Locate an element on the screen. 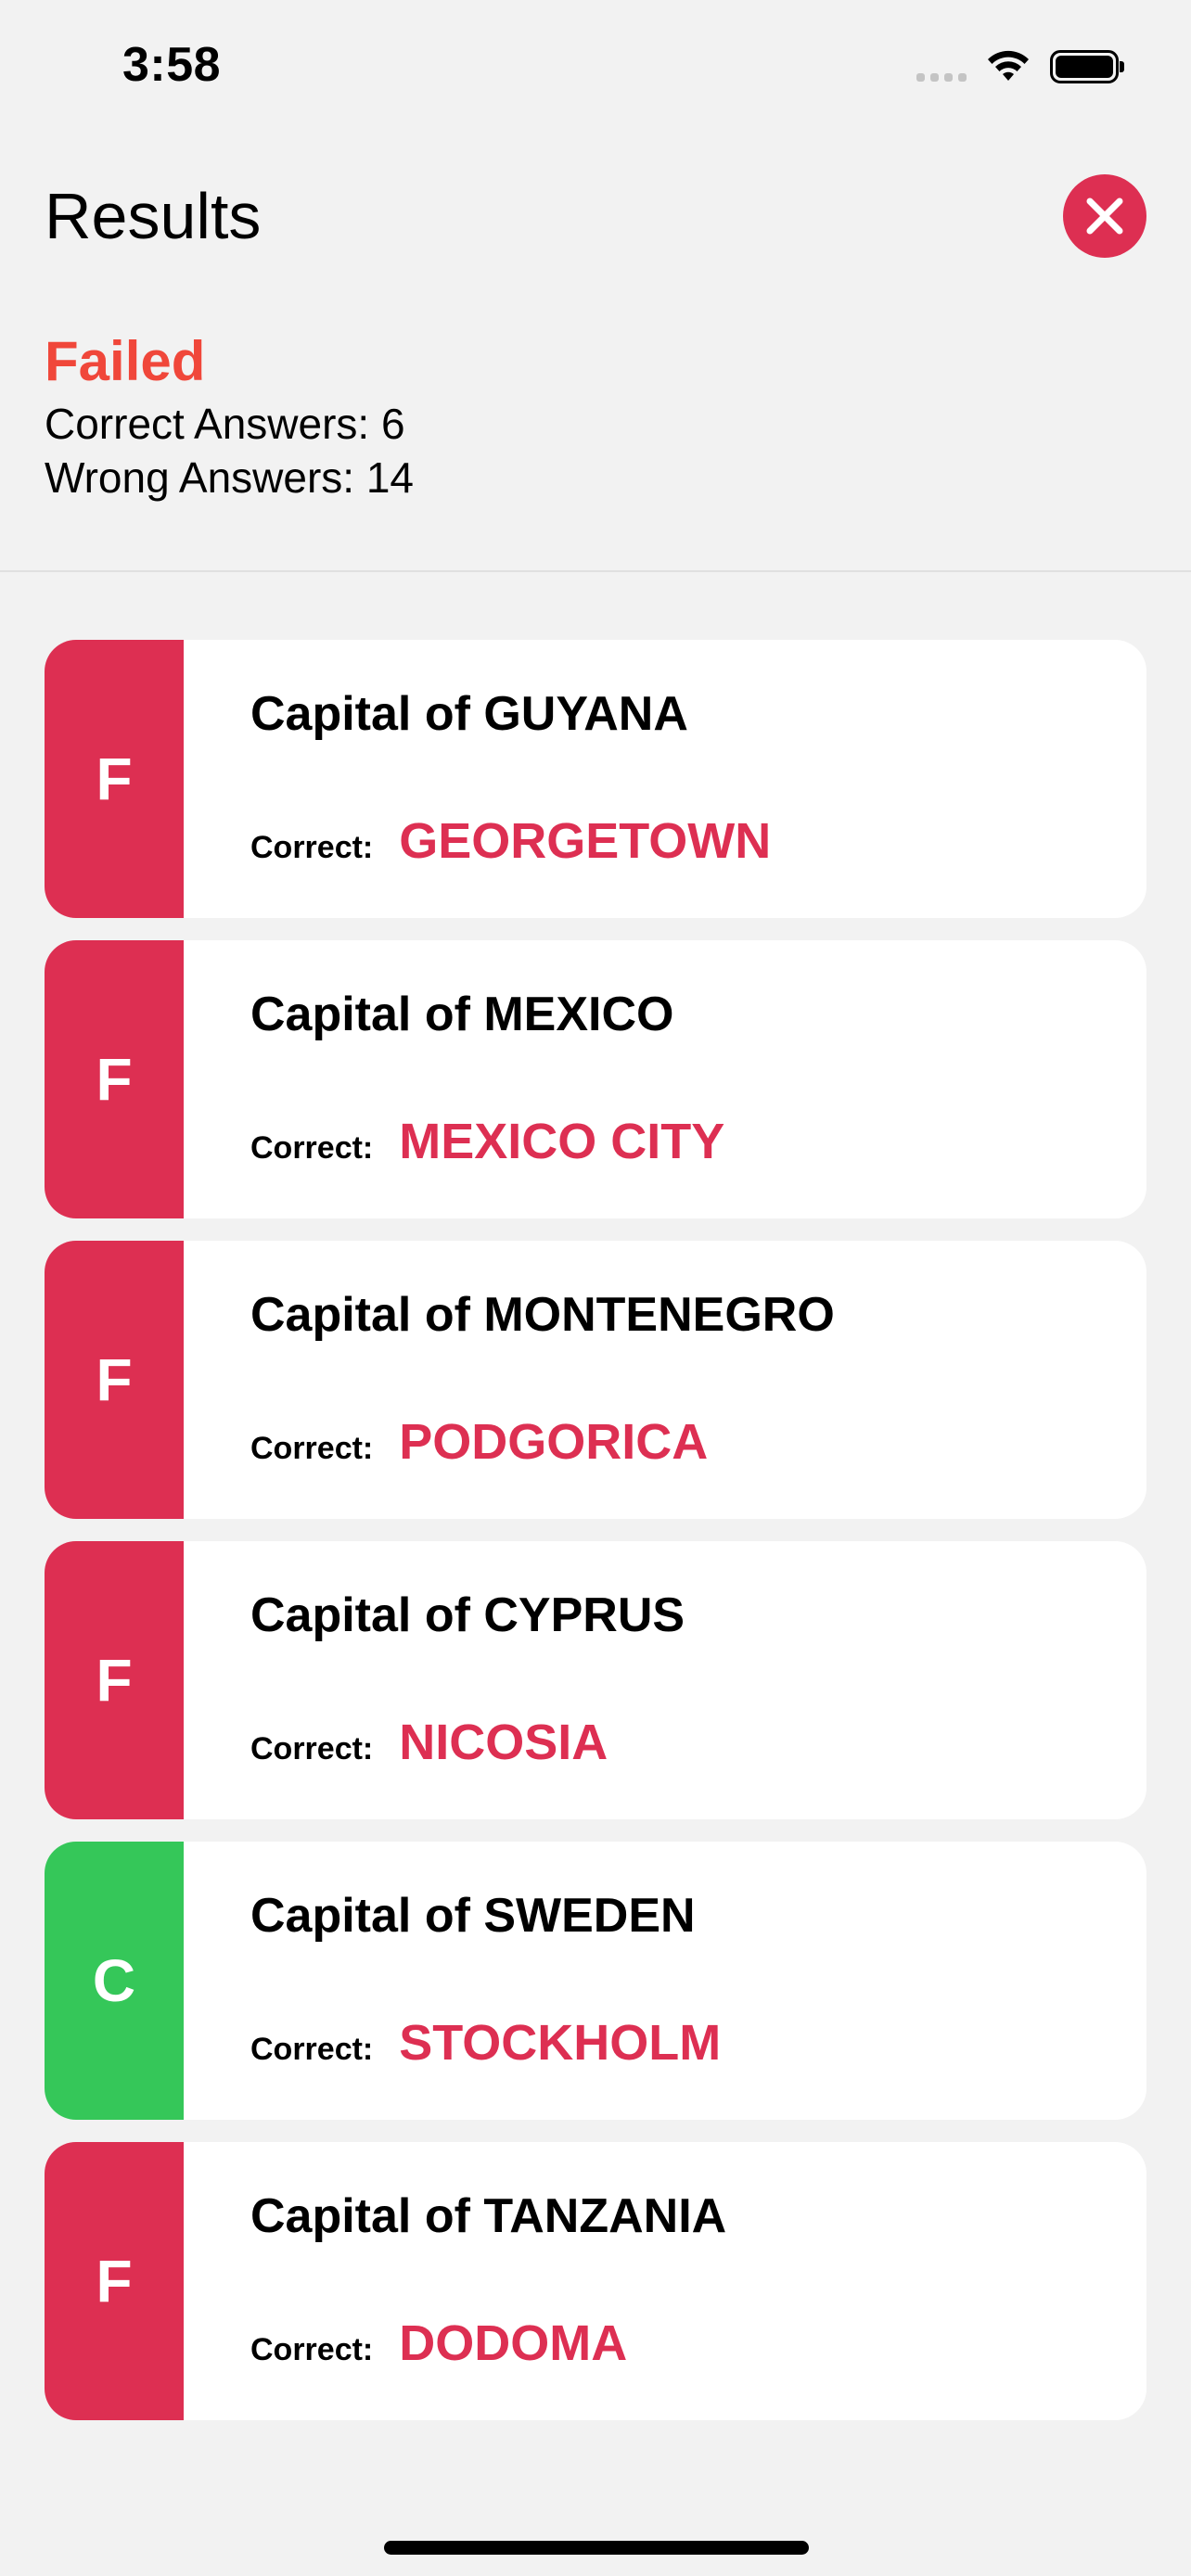 Image resolution: width=1191 pixels, height=2576 pixels. status-bar: 3:58 is located at coordinates (595, 65).